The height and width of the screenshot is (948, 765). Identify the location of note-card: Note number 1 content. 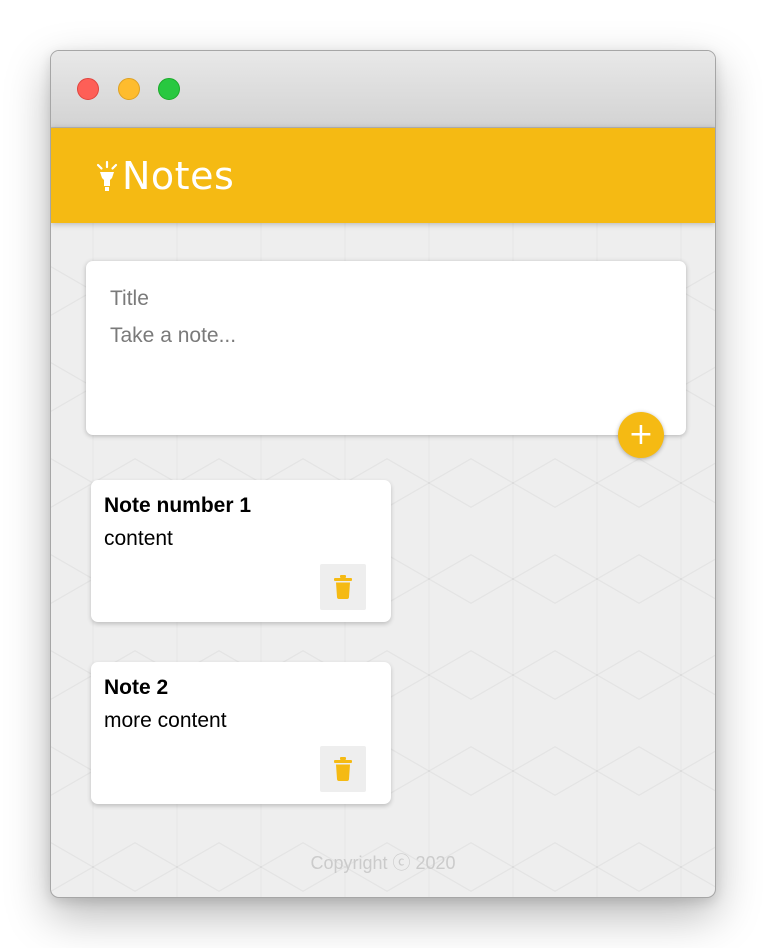
(241, 551).